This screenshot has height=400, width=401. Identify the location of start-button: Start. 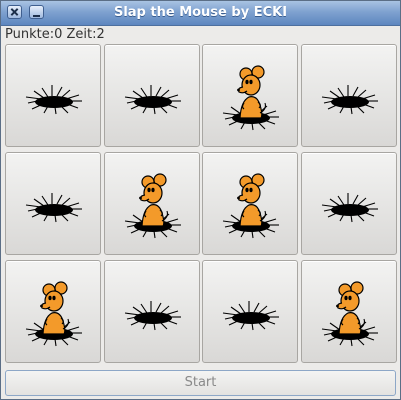
(200, 383).